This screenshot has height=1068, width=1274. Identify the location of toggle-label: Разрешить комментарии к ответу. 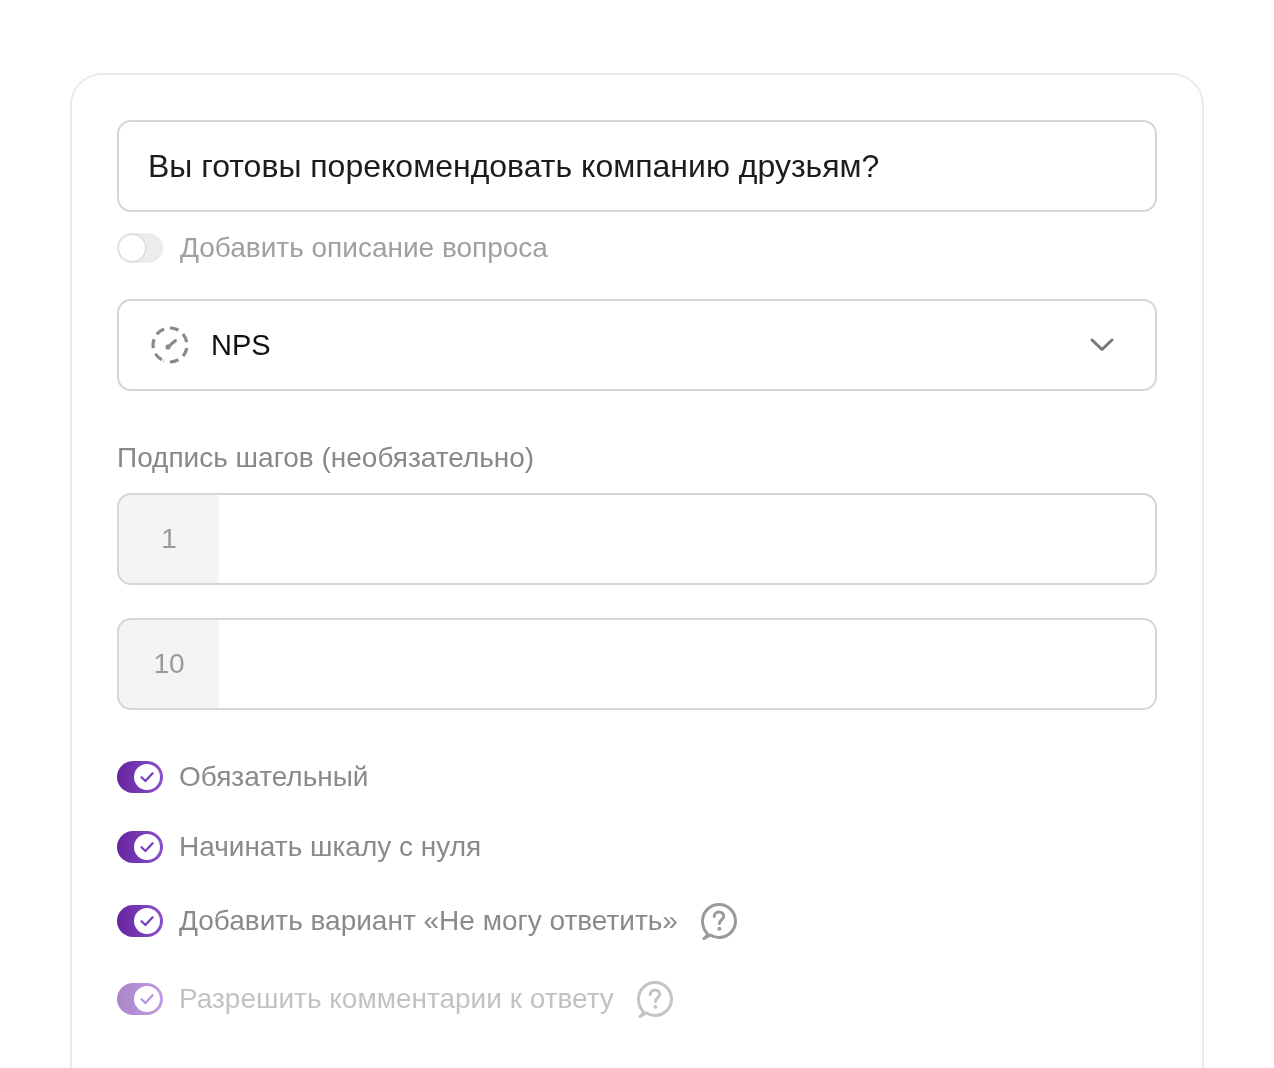
(396, 999).